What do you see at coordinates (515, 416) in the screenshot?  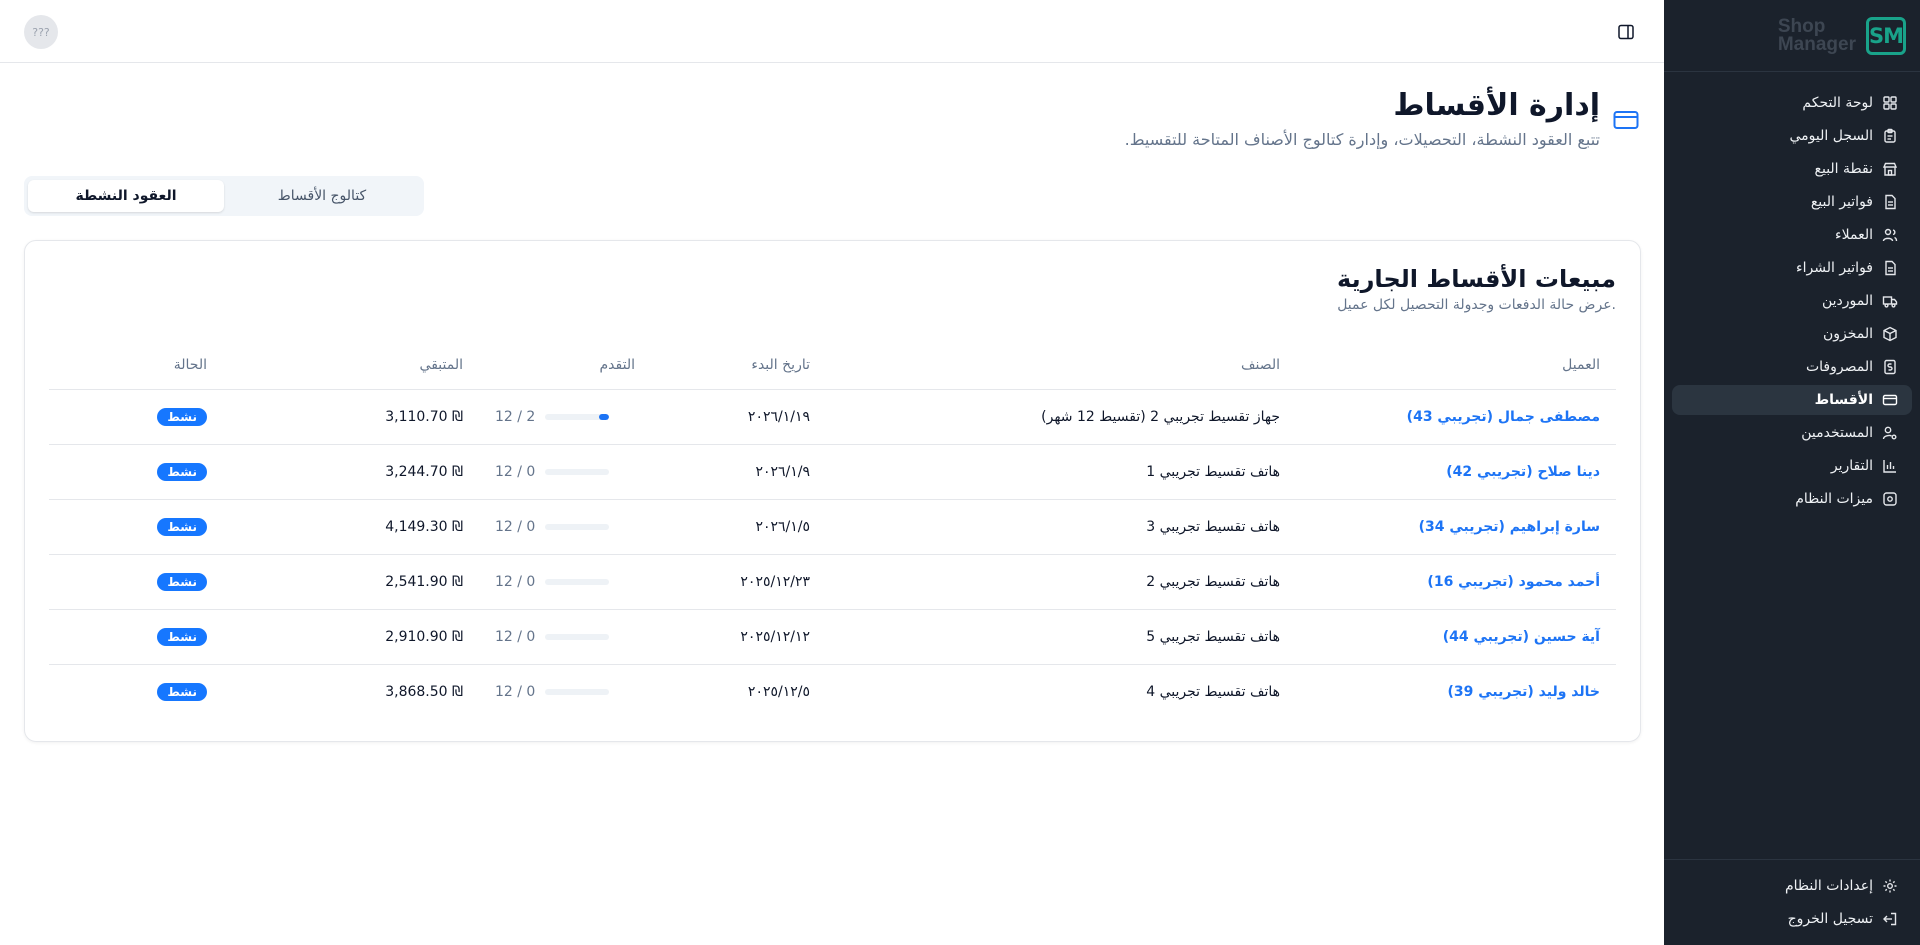 I see `progress-text: 12 / 2` at bounding box center [515, 416].